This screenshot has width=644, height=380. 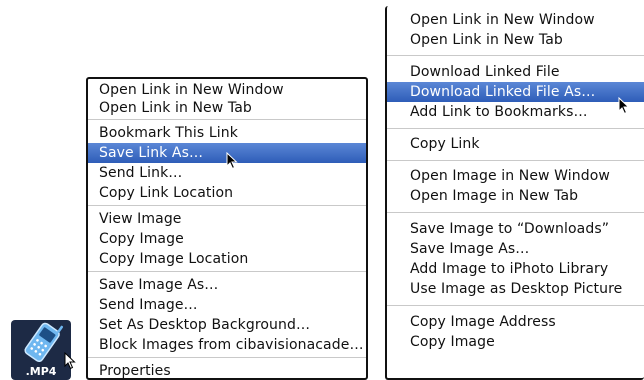 I want to click on menu-item-add-image-iphoto: Add Image to iPhoto Library, so click(x=515, y=269).